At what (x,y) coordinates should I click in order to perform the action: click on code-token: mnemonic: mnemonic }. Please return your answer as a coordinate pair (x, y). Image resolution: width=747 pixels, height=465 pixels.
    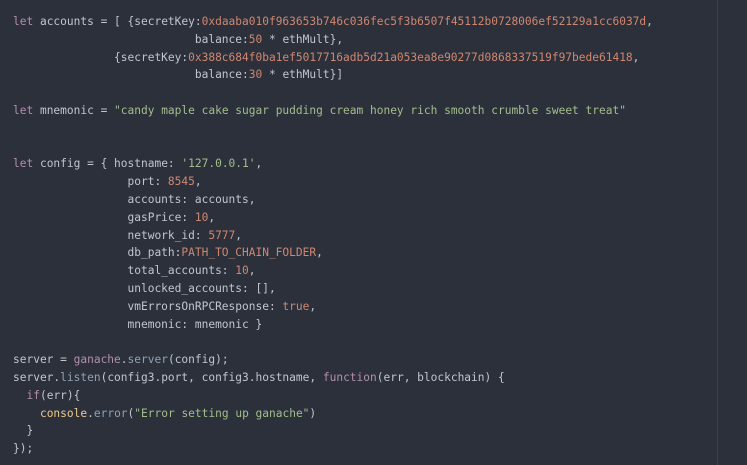
    Looking at the image, I should click on (138, 324).